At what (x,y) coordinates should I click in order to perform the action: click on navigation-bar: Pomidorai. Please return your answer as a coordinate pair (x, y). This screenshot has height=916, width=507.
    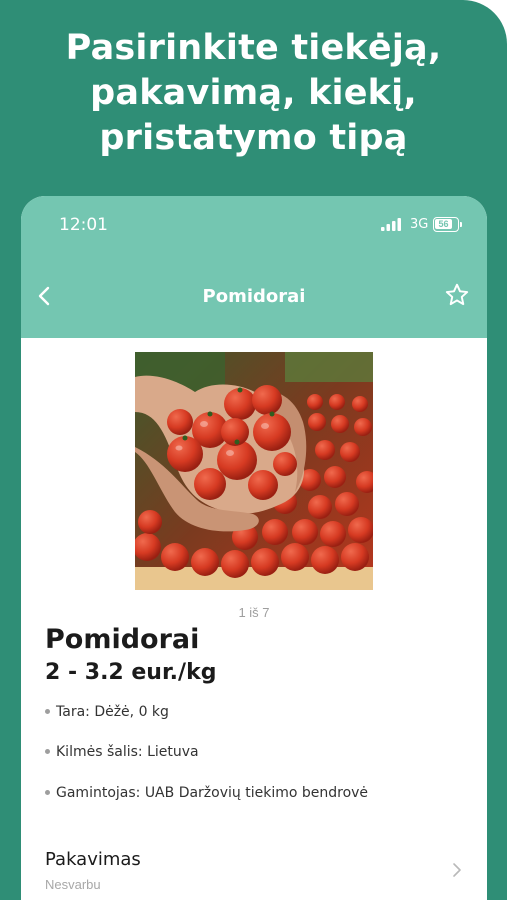
    Looking at the image, I should click on (254, 298).